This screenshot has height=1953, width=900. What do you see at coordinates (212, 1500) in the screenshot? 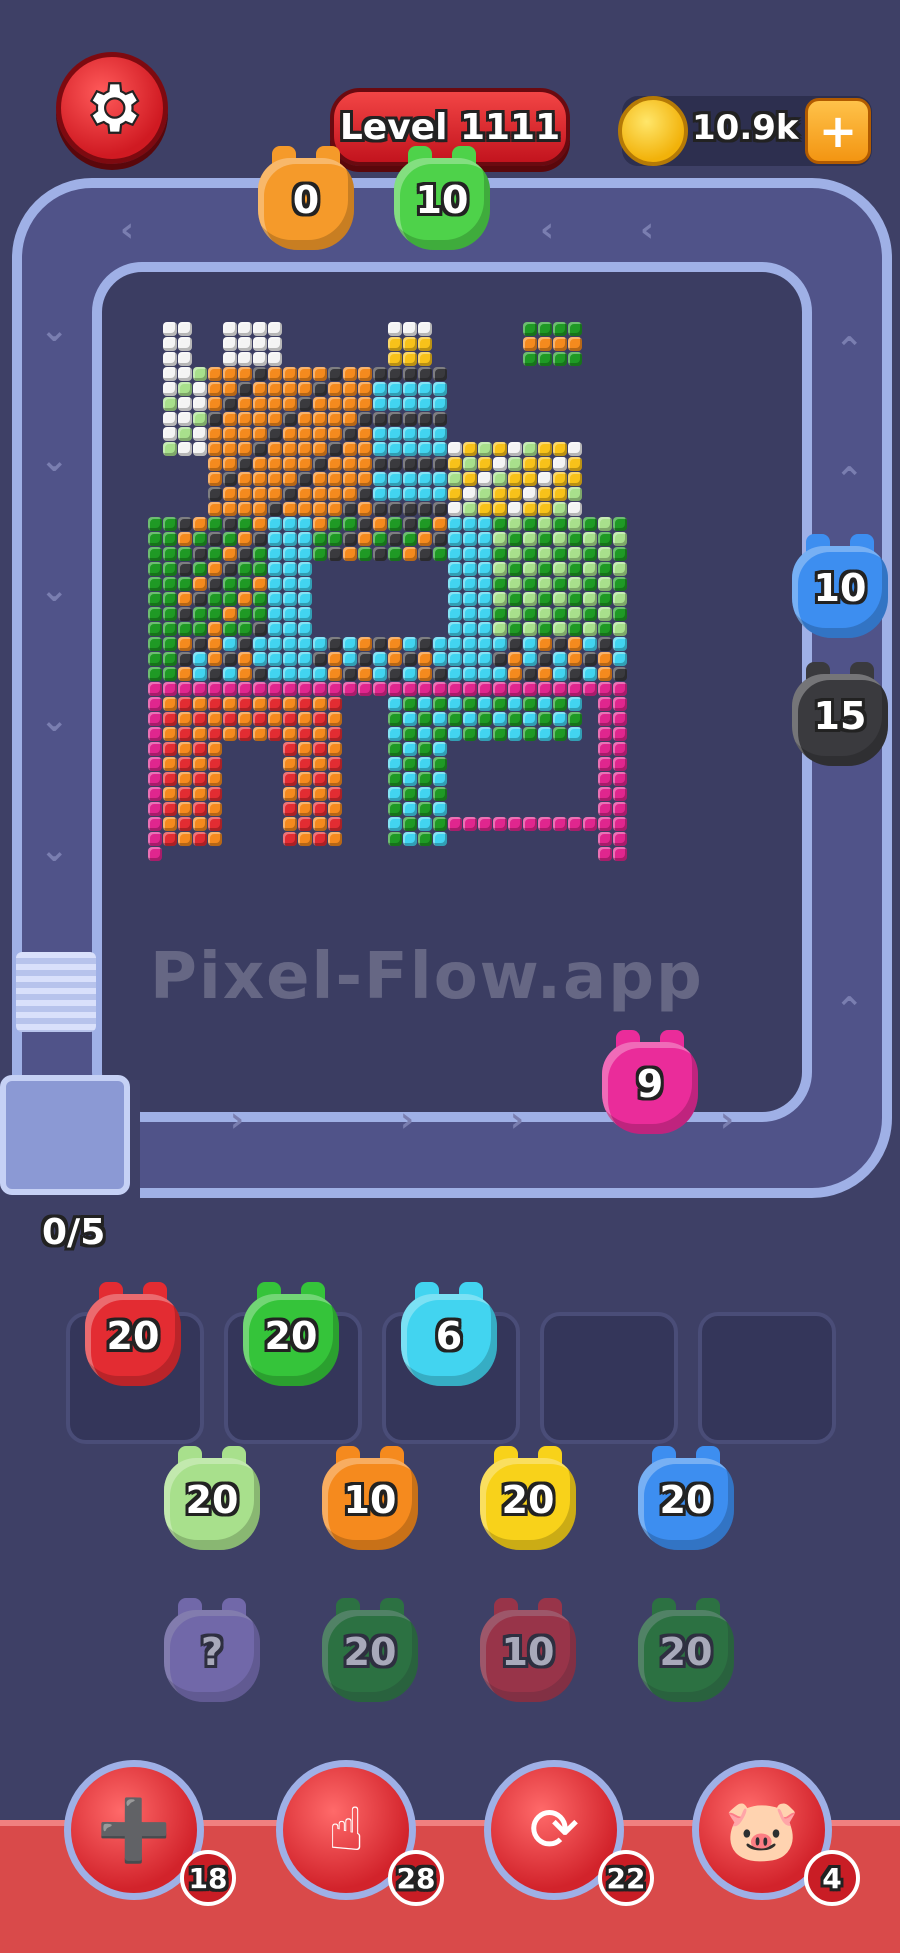
I see `grid-pig-lightgreen: 20` at bounding box center [212, 1500].